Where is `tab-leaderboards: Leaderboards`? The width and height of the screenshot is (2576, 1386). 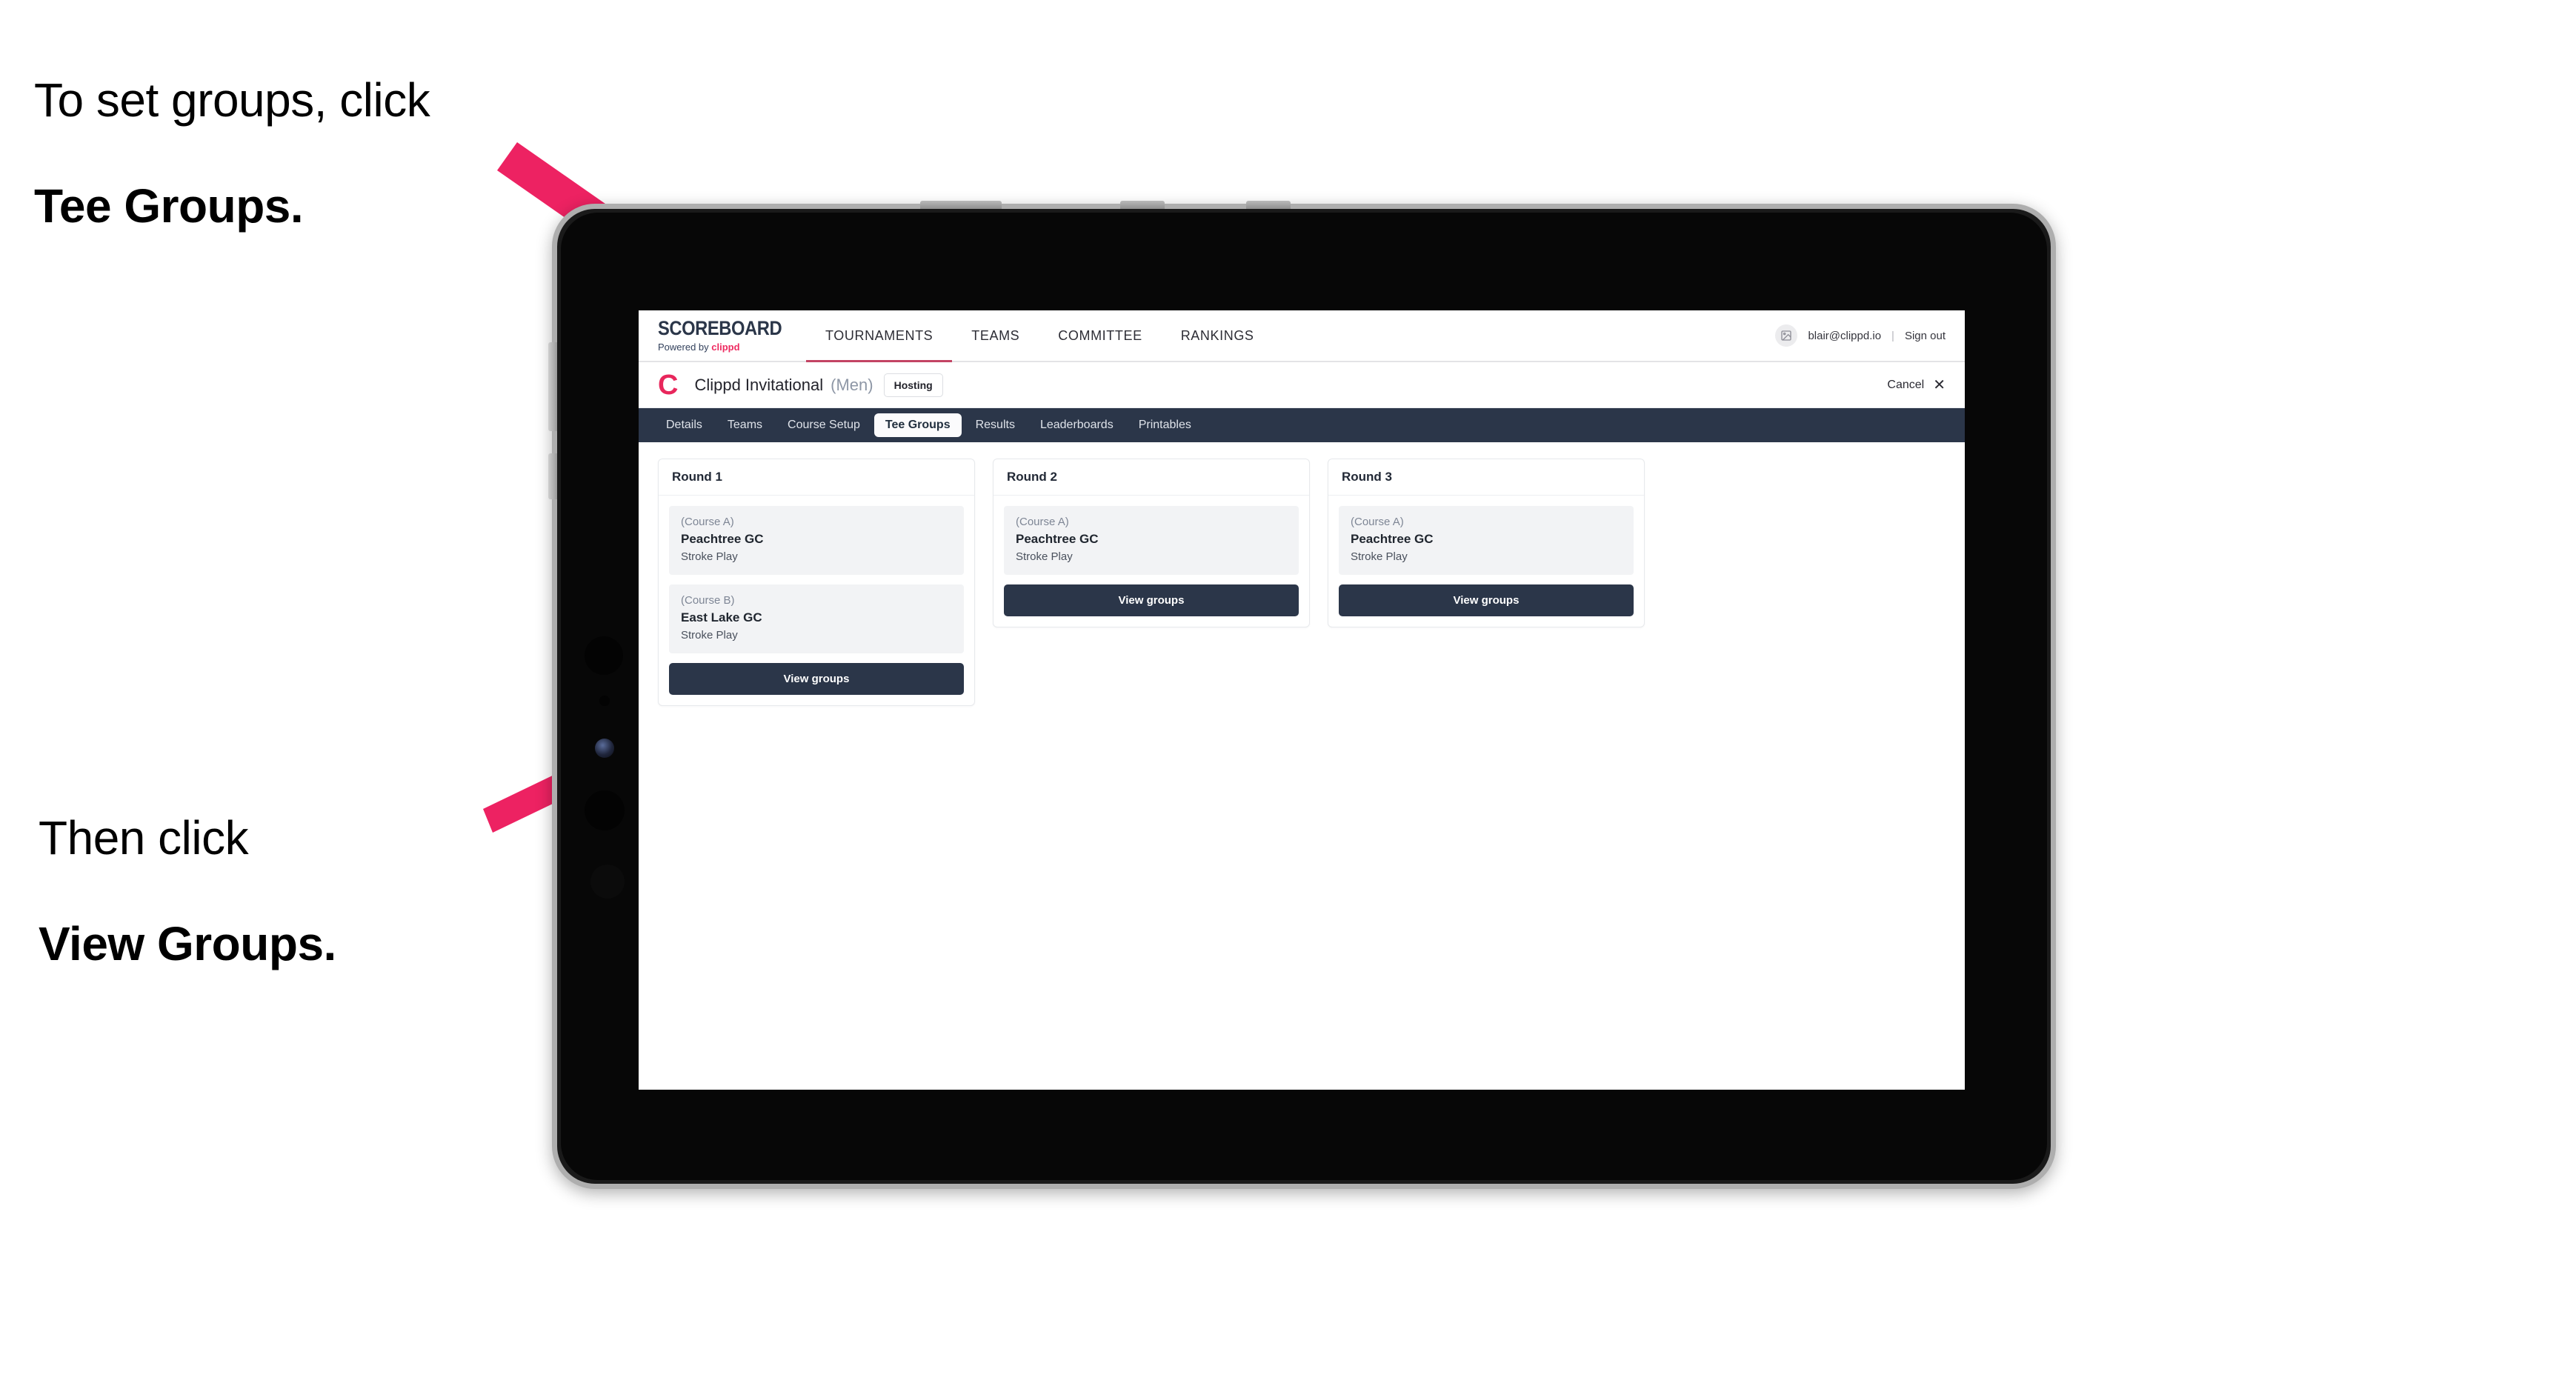 tab-leaderboards: Leaderboards is located at coordinates (1077, 425).